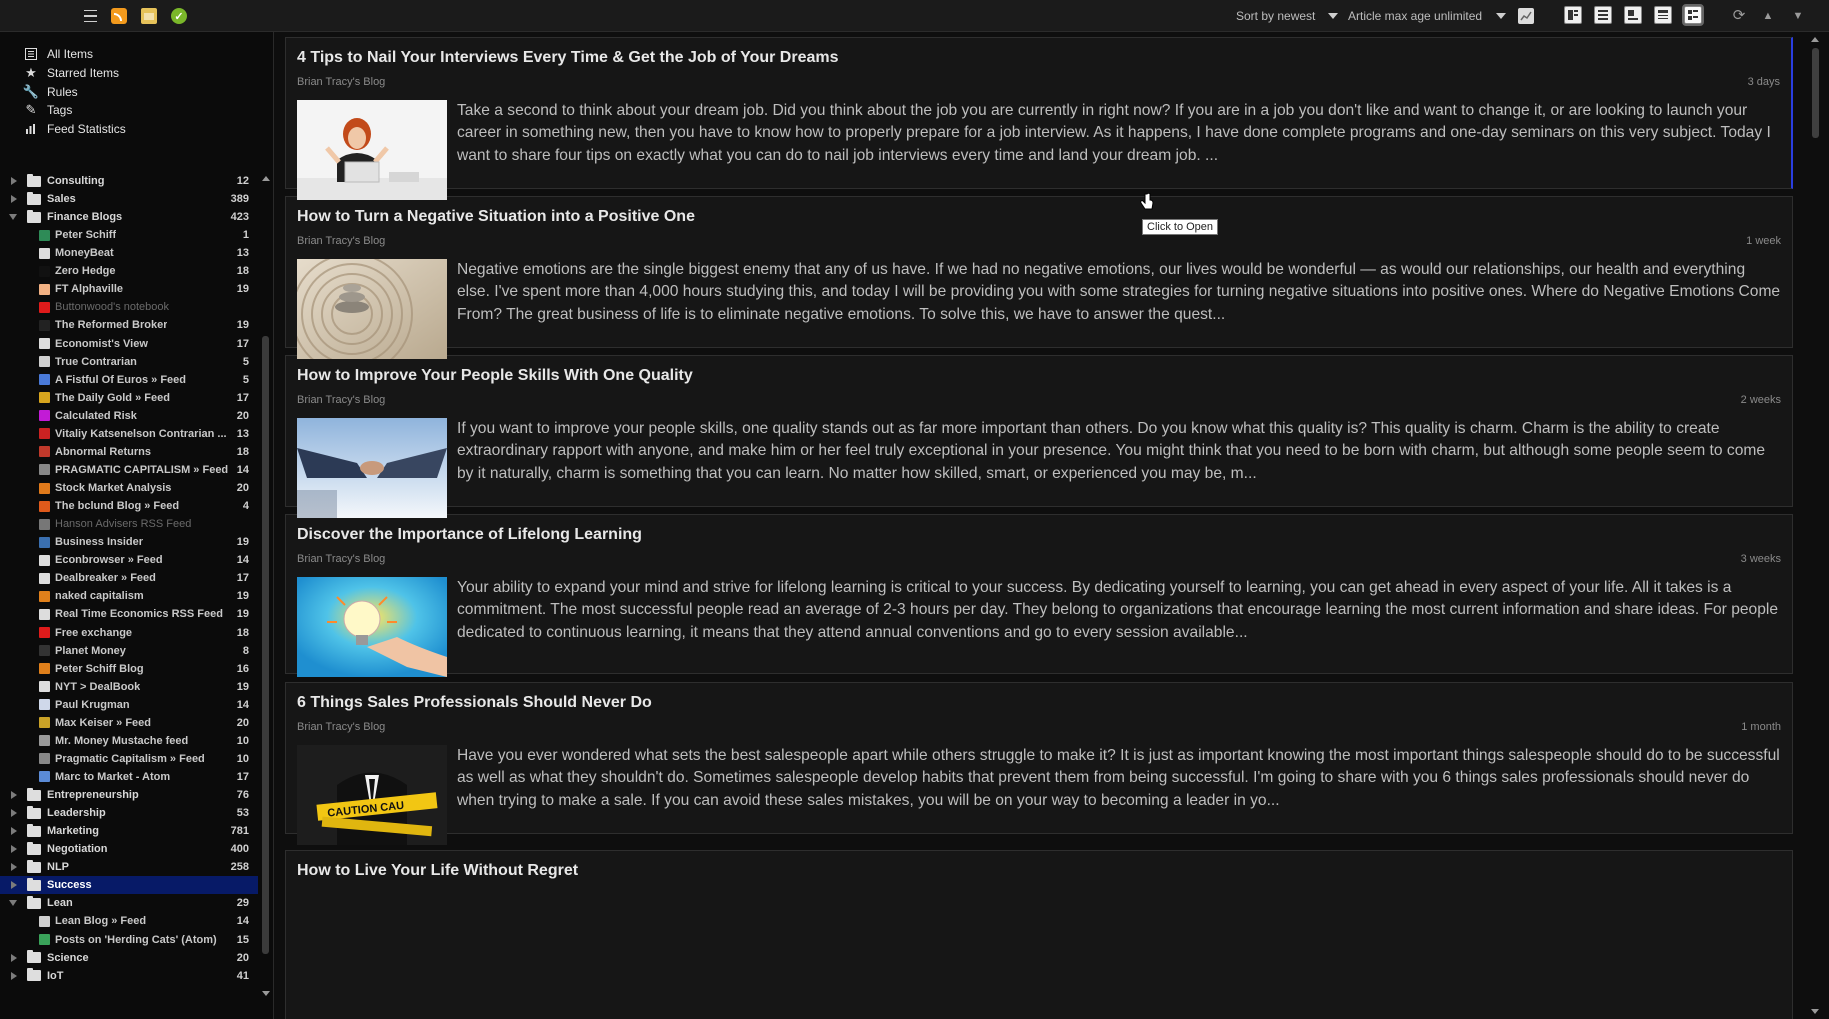  What do you see at coordinates (129, 307) in the screenshot?
I see `feed-buttonwood-s-notebook: Buttonwood's notebook` at bounding box center [129, 307].